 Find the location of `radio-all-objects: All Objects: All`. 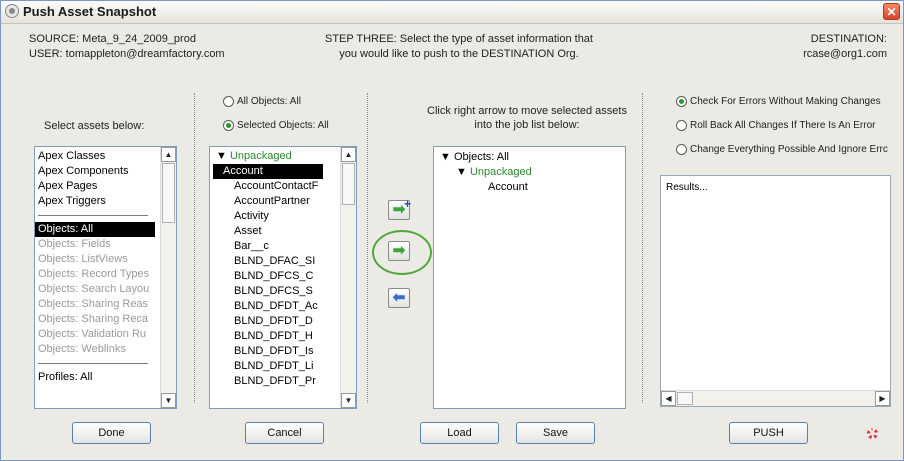

radio-all-objects: All Objects: All is located at coordinates (262, 101).